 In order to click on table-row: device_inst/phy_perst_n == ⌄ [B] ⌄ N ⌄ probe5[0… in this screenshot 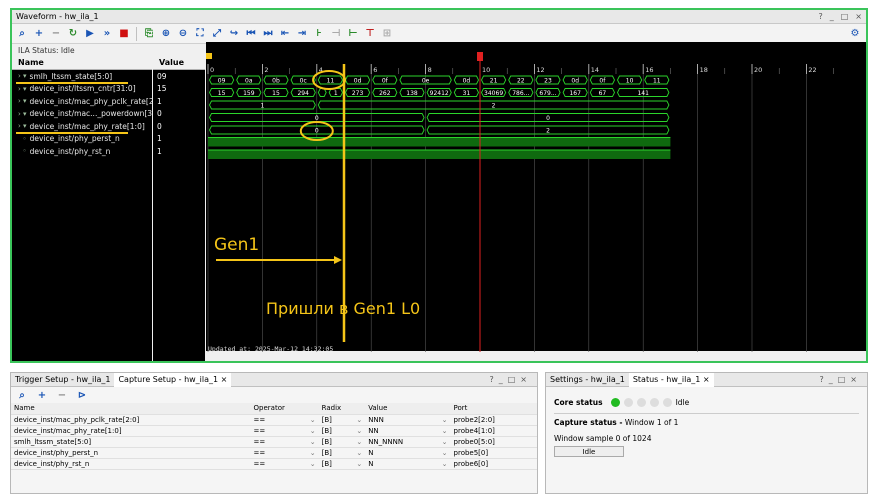, I will do `click(274, 453)`.